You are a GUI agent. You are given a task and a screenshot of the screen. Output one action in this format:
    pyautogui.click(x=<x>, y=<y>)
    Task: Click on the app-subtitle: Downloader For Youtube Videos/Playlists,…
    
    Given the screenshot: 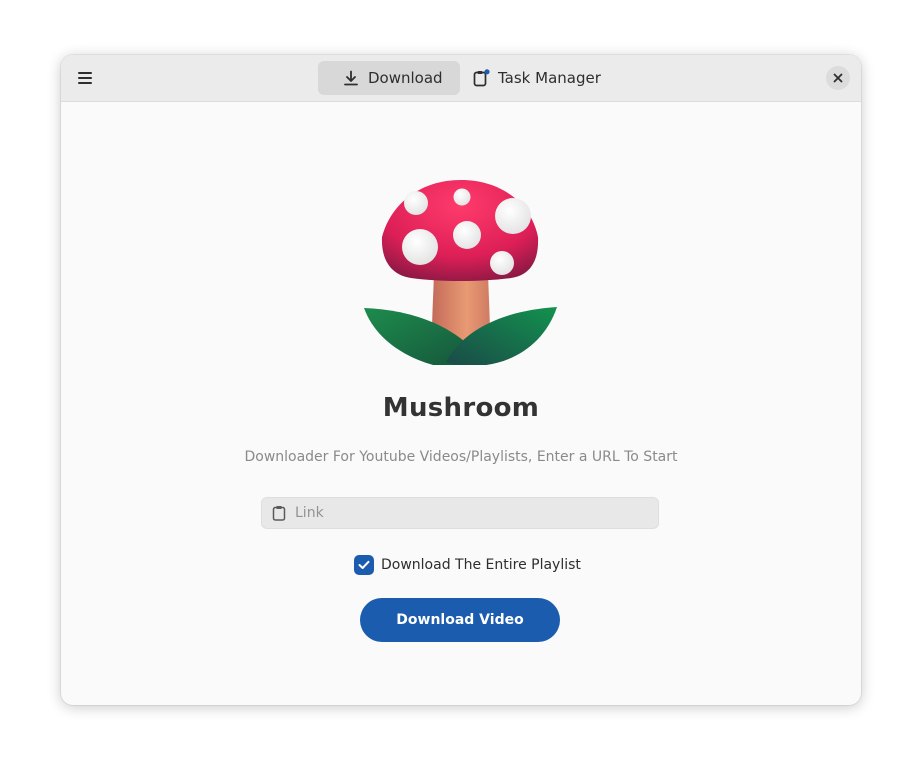 What is the action you would take?
    pyautogui.click(x=461, y=457)
    